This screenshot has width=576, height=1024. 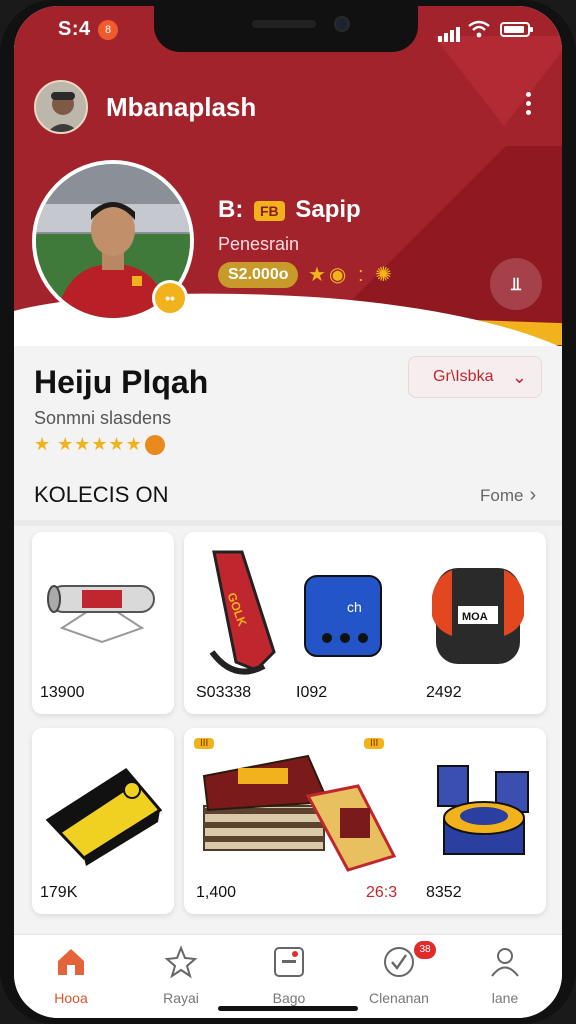 I want to click on collection-card: III III 1,400 26:3 8352, so click(x=365, y=821).